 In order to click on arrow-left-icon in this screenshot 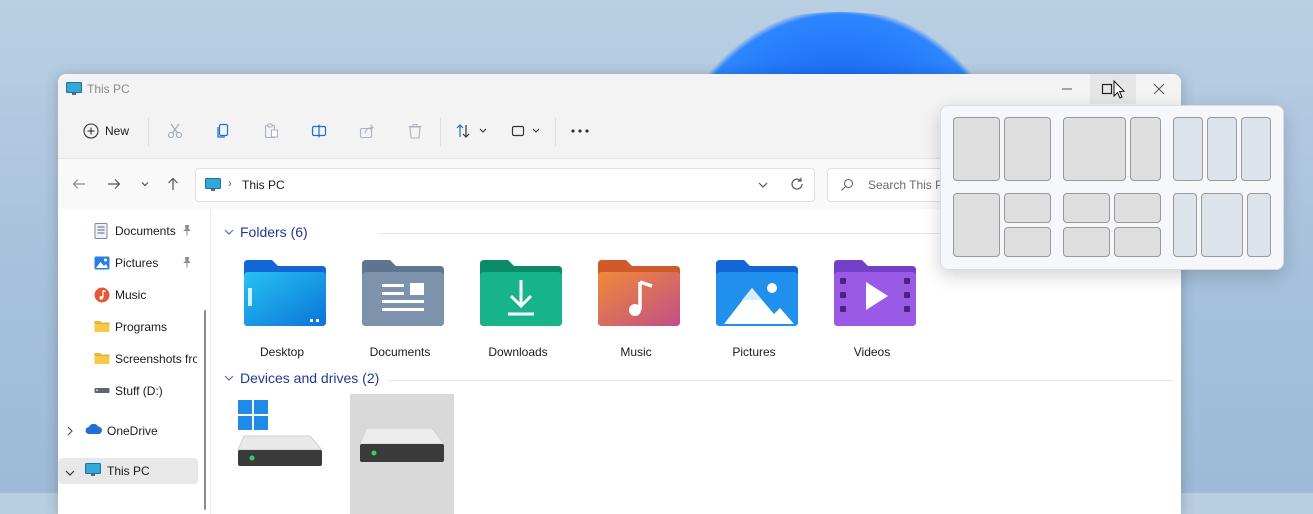, I will do `click(78, 184)`.